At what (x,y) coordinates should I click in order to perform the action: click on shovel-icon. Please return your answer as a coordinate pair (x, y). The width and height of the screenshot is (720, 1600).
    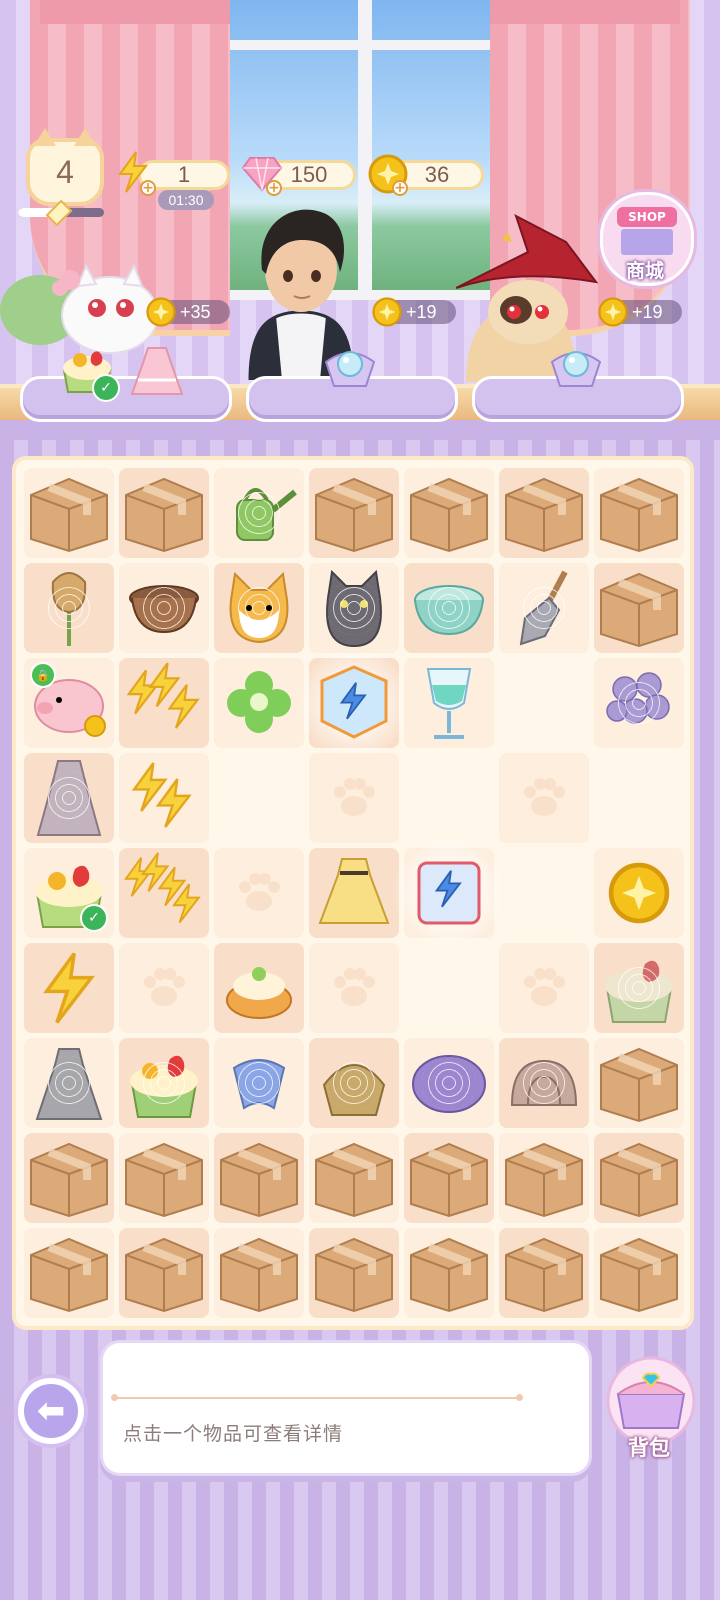
    Looking at the image, I should click on (544, 608).